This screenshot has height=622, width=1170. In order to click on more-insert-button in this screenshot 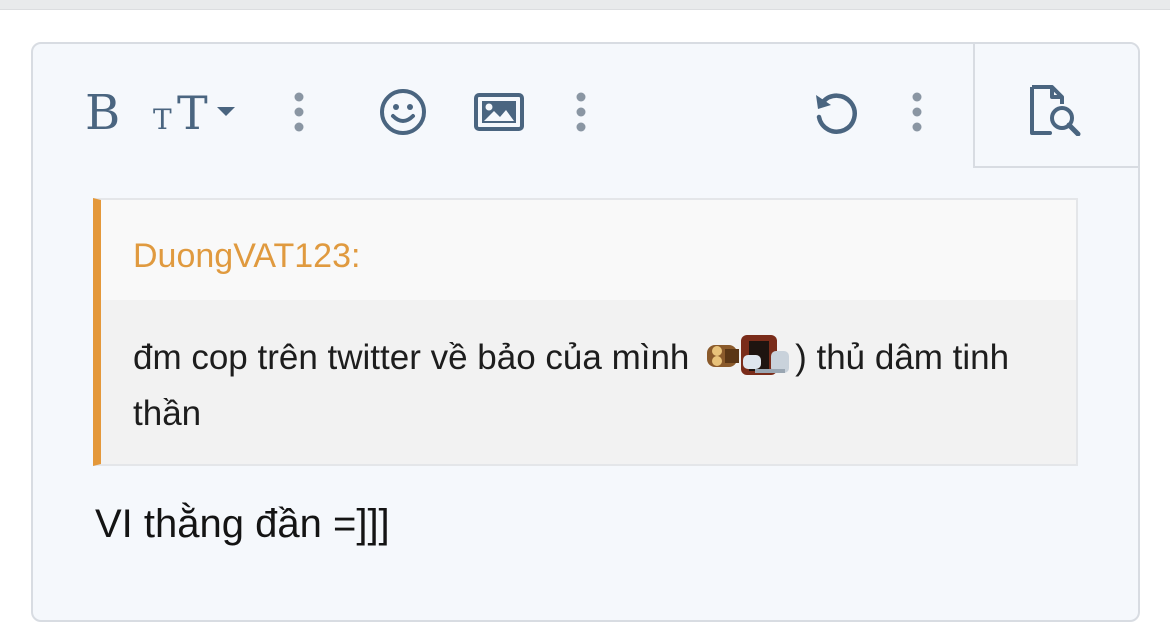, I will do `click(581, 112)`.